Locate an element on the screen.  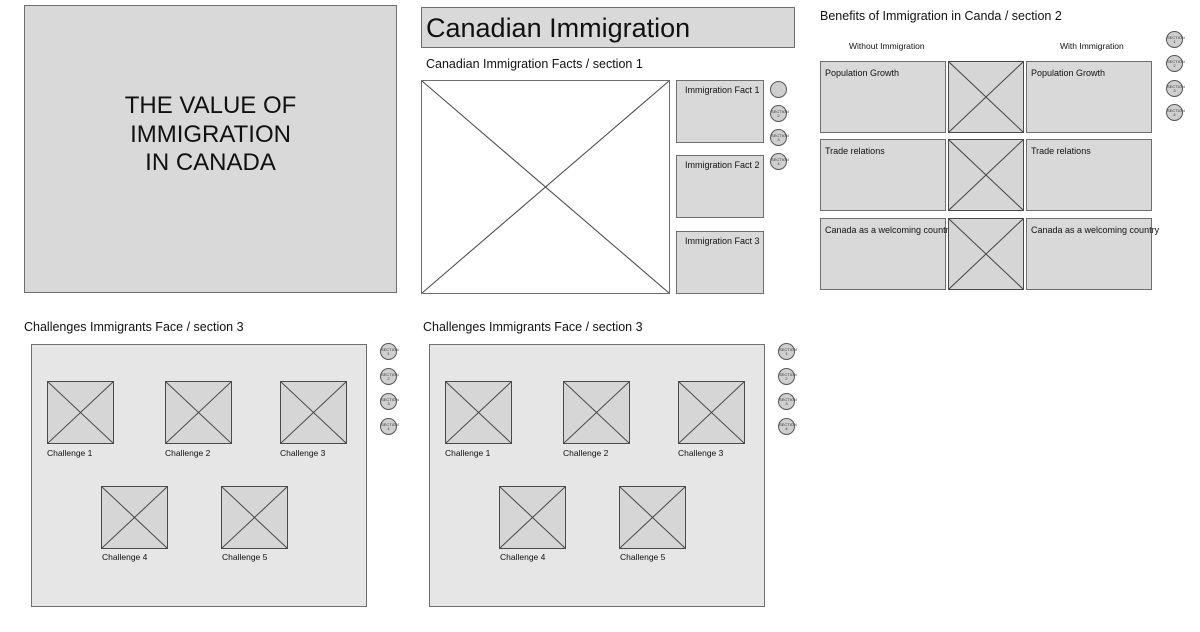
benefit-without-cell: Canada as a welcoming country is located at coordinates (886, 254).